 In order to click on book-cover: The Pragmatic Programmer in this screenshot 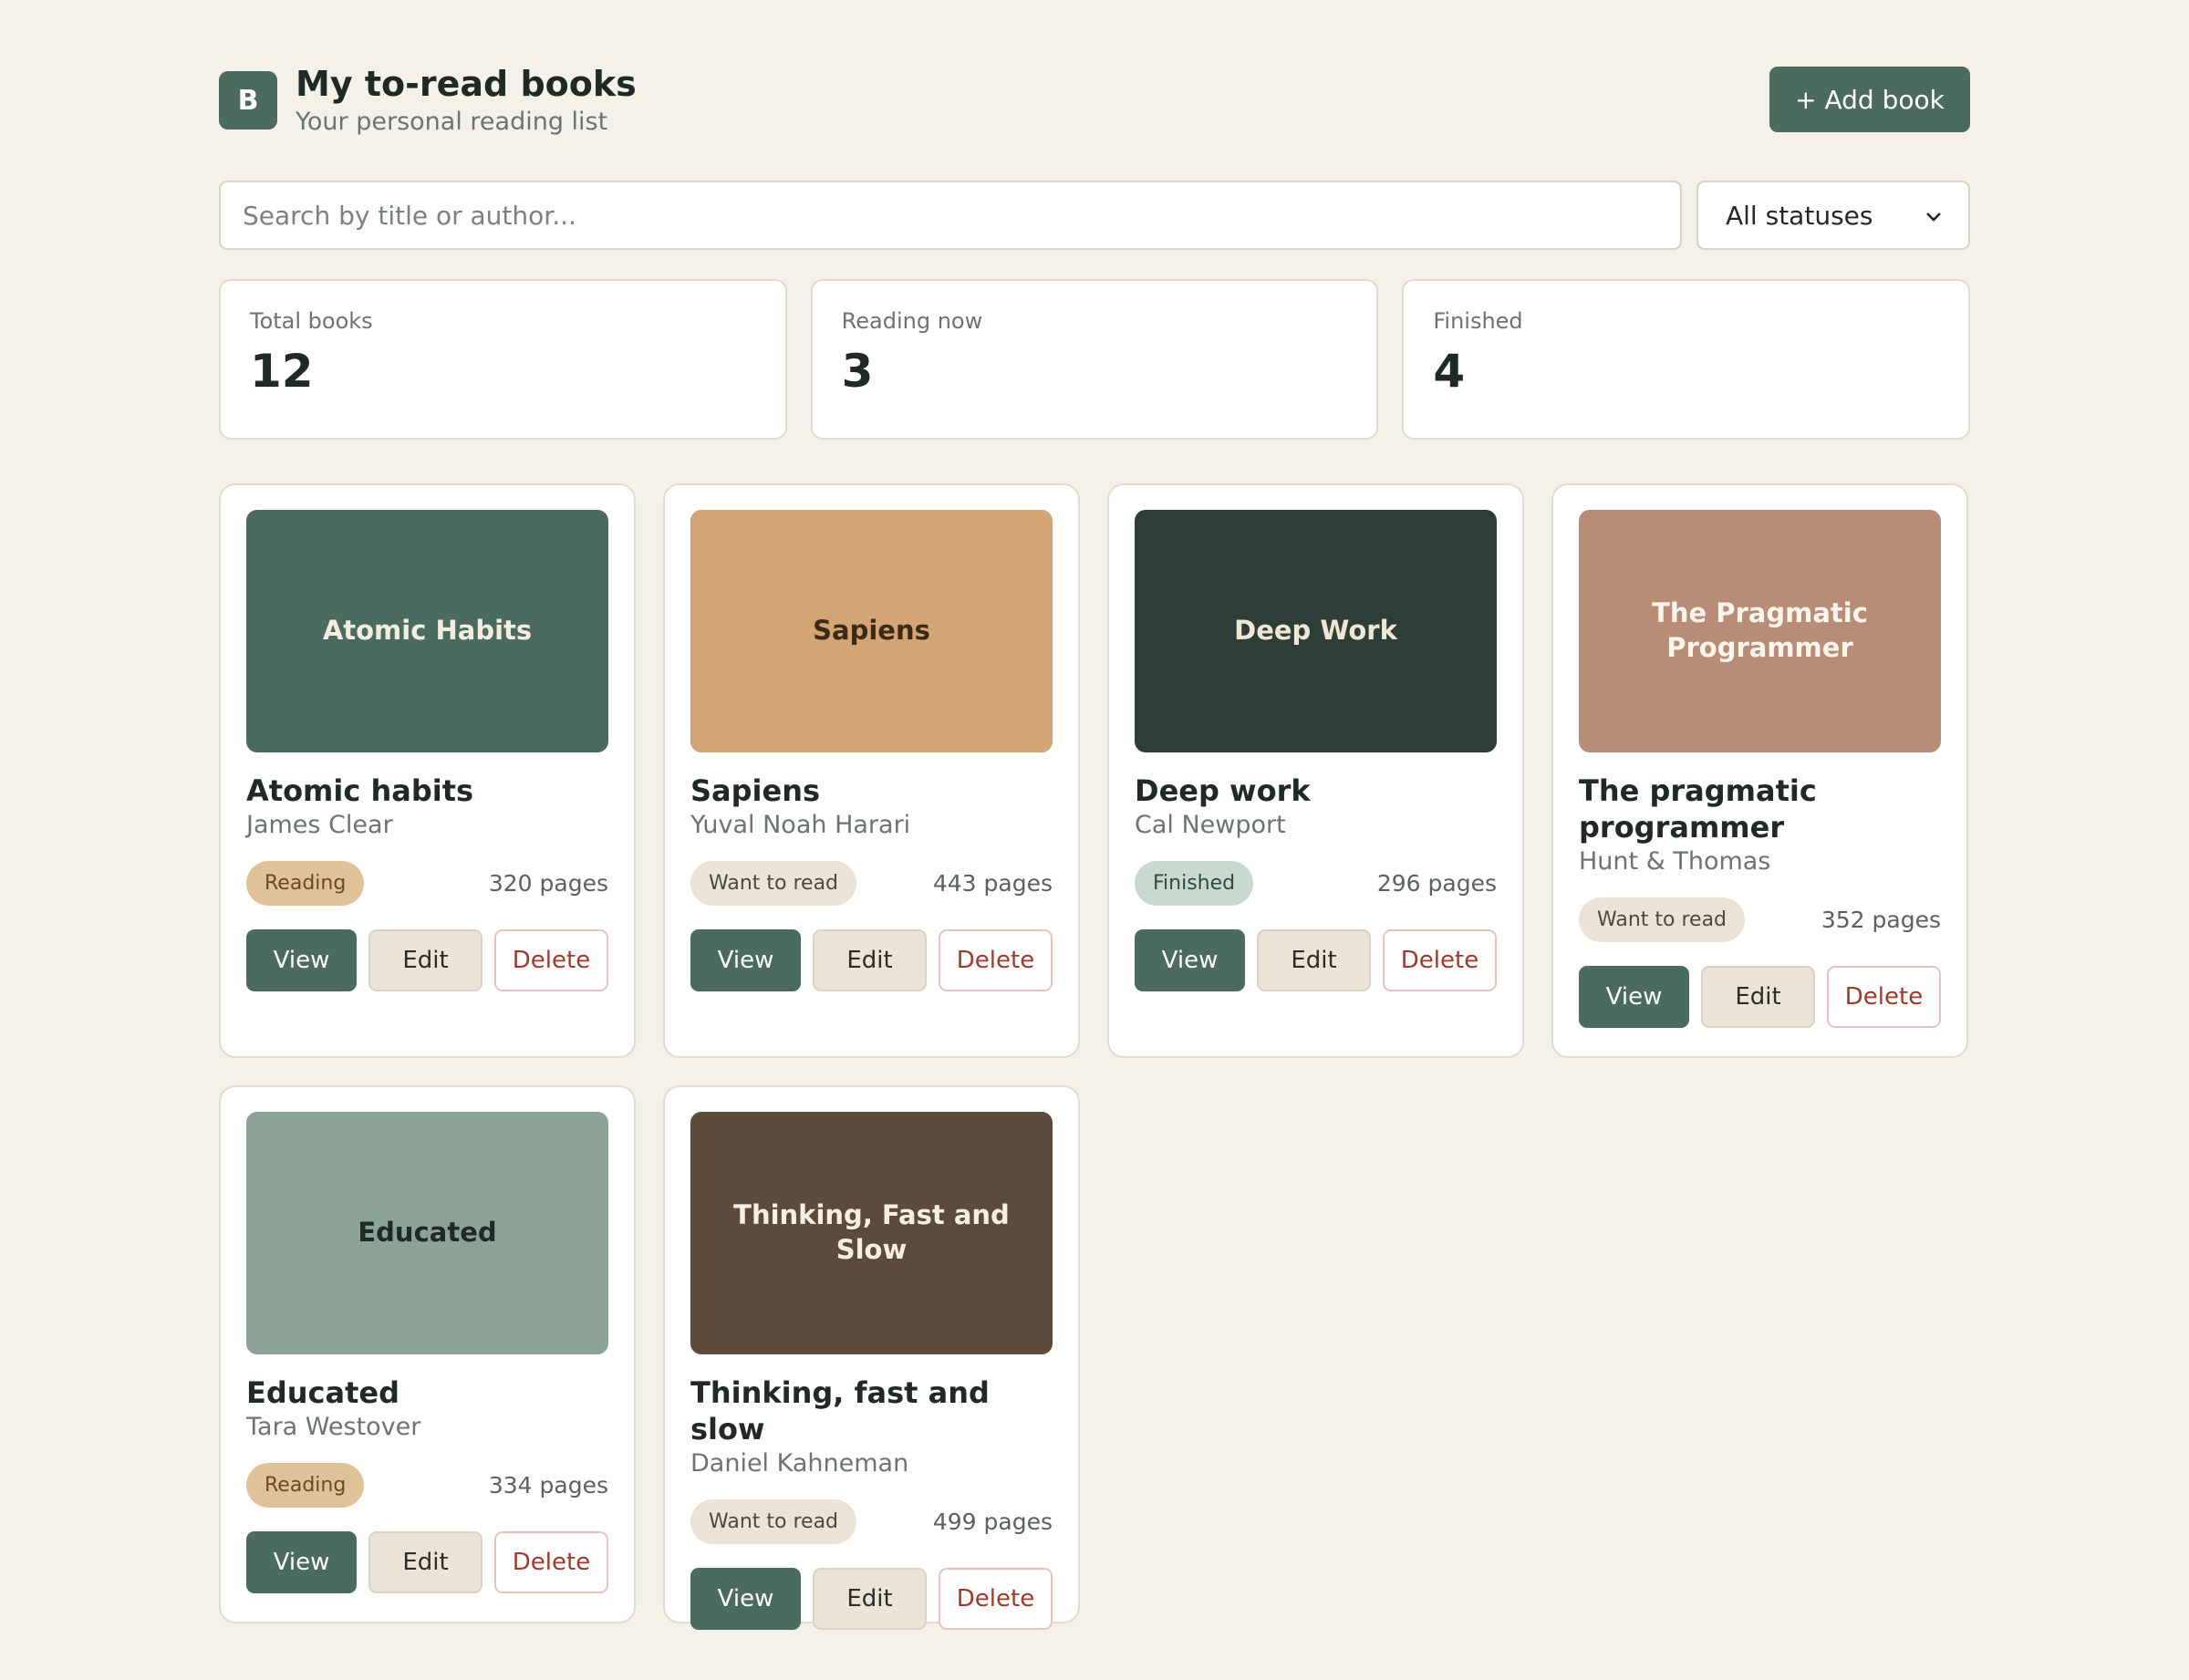, I will do `click(1760, 631)`.